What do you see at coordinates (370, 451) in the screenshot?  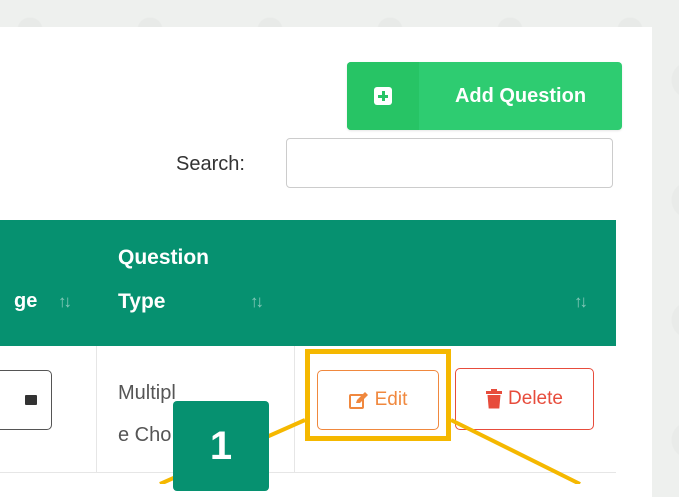 I see `callout-pointer-lines` at bounding box center [370, 451].